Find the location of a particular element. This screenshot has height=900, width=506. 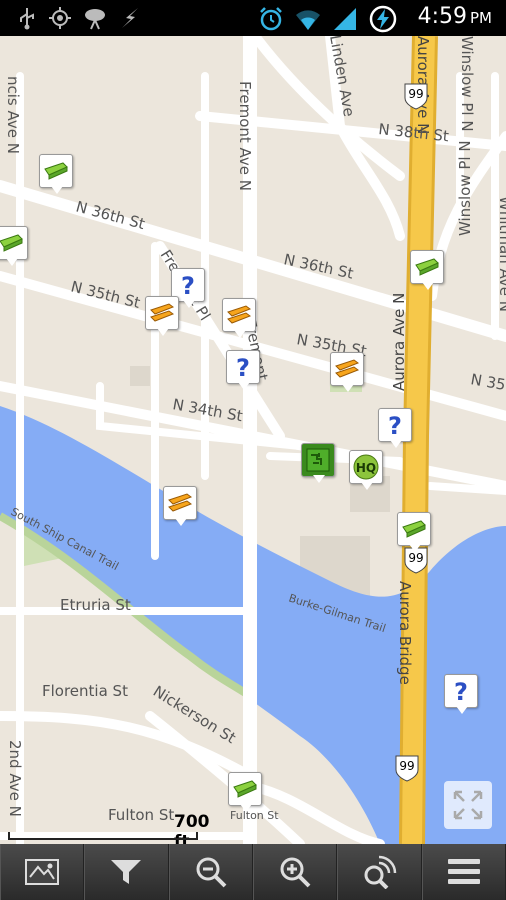

filter-icon is located at coordinates (126, 872).